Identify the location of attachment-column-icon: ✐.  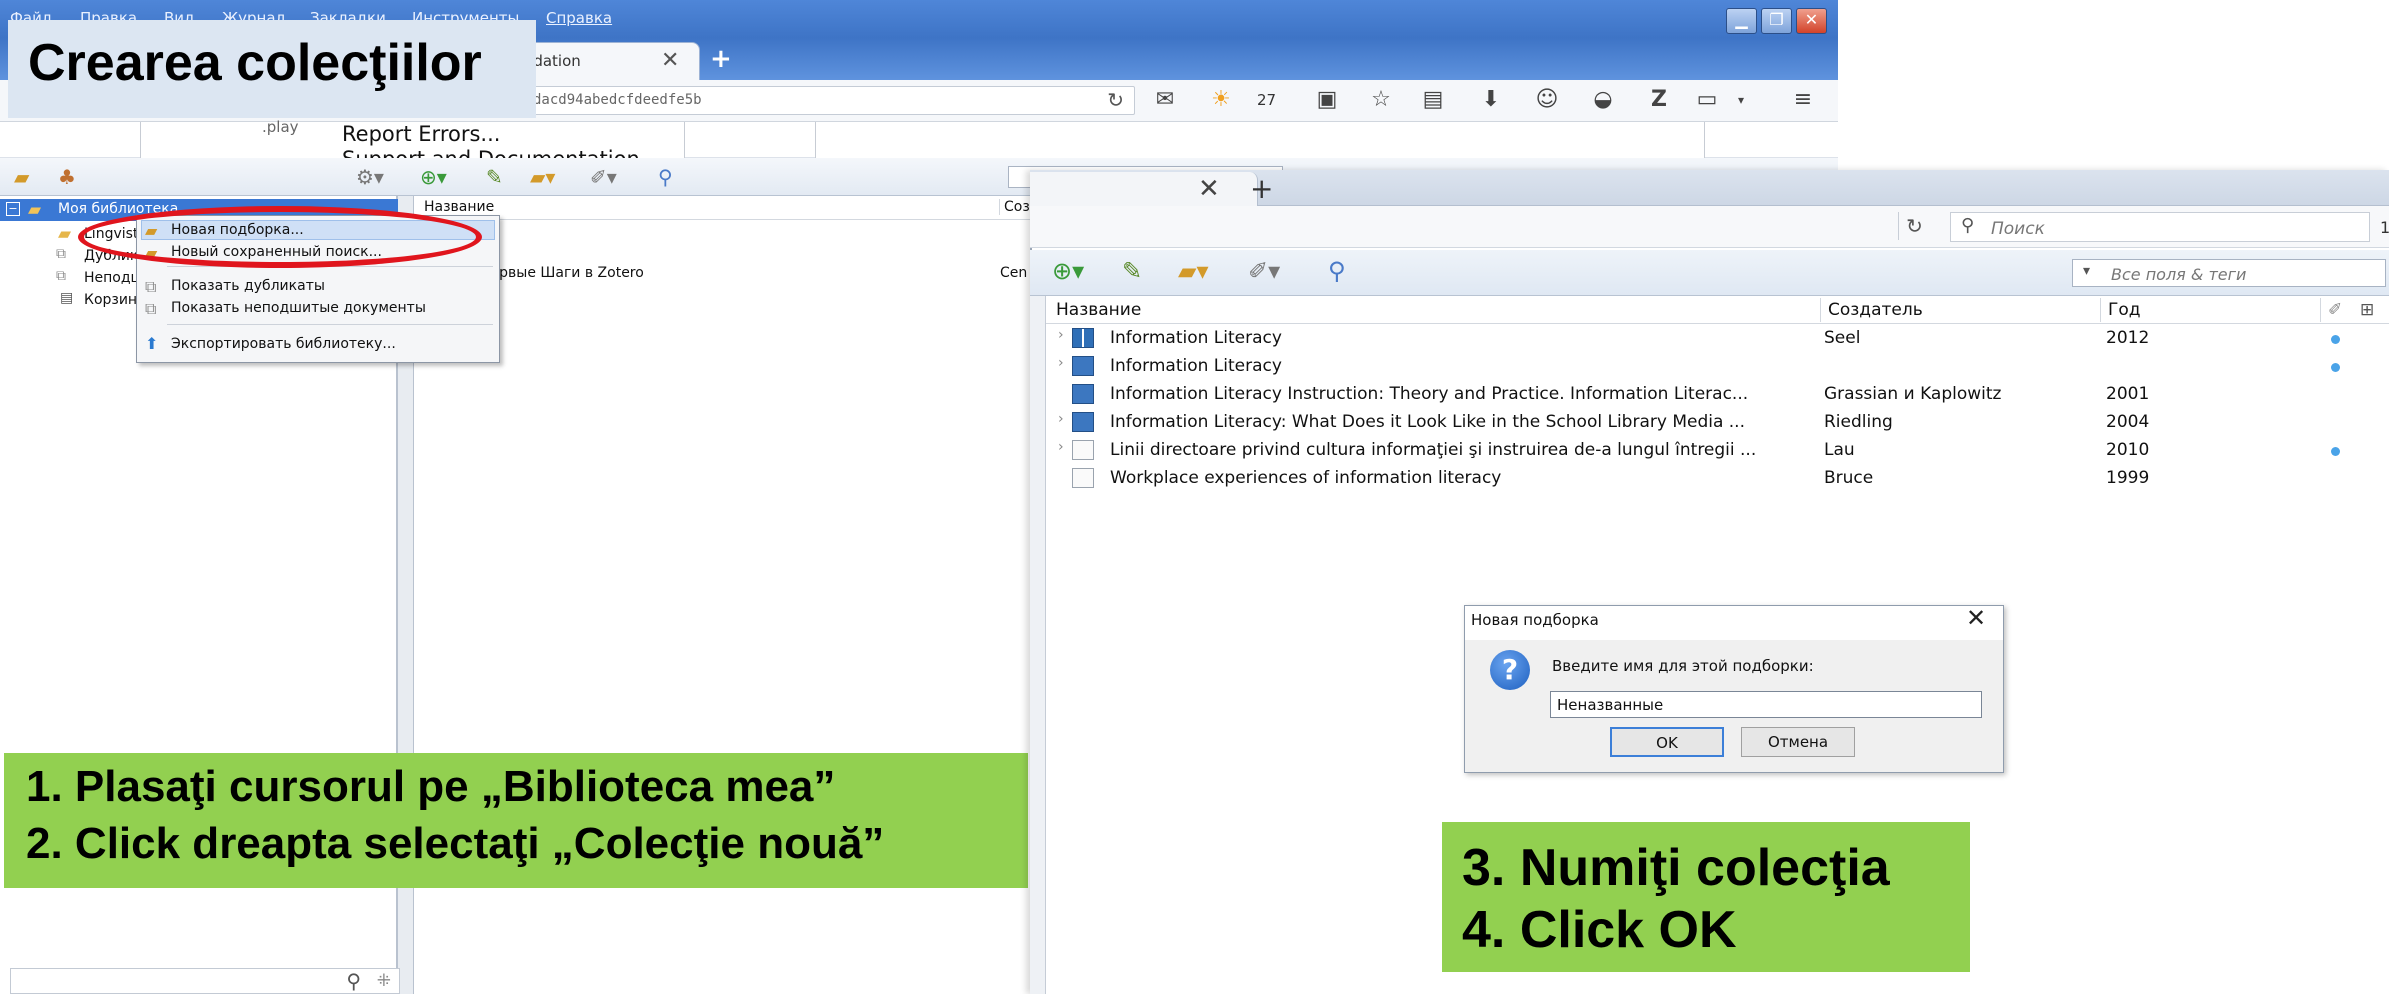
(2335, 310).